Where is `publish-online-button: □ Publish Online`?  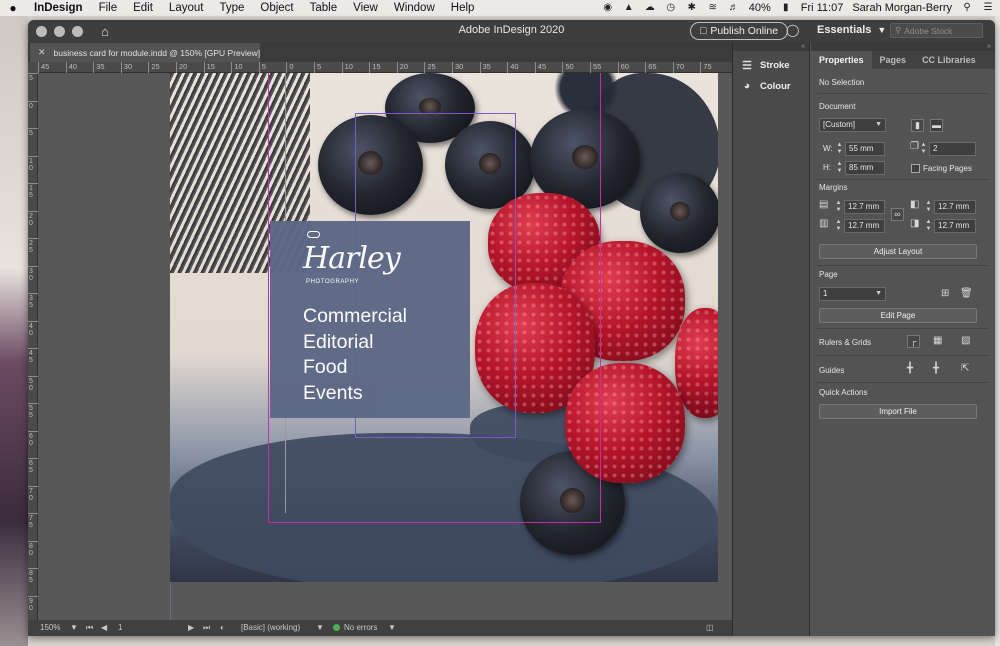 publish-online-button: □ Publish Online is located at coordinates (739, 31).